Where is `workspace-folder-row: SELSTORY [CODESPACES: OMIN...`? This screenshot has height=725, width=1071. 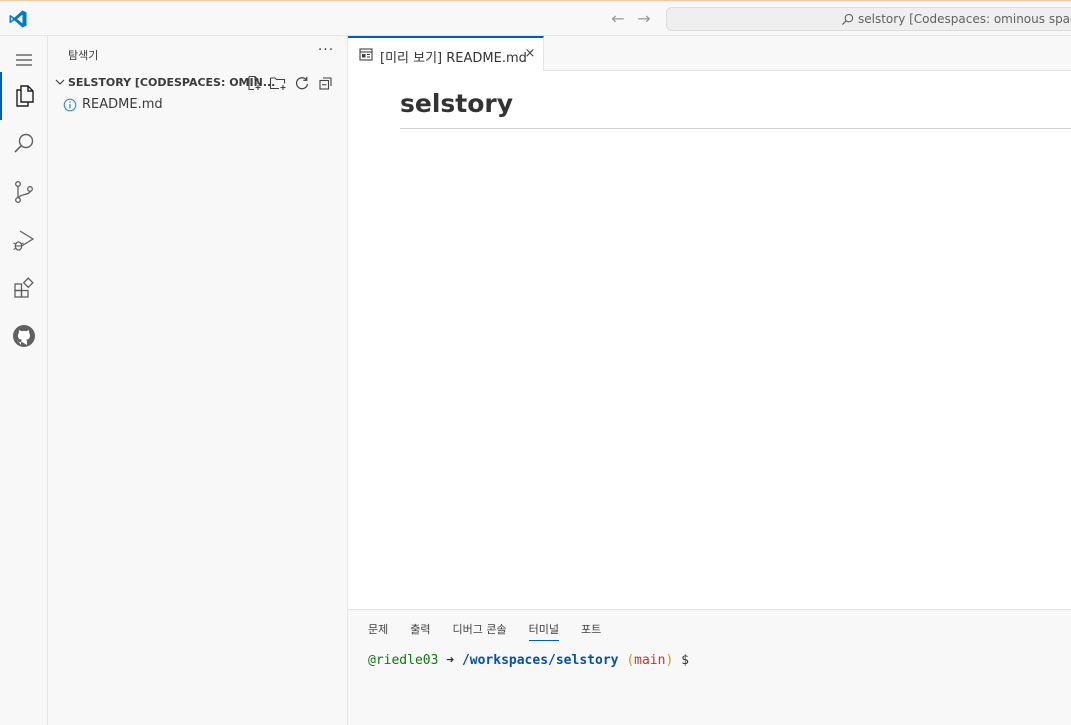
workspace-folder-row: SELSTORY [CODESPACES: OMIN... is located at coordinates (198, 83).